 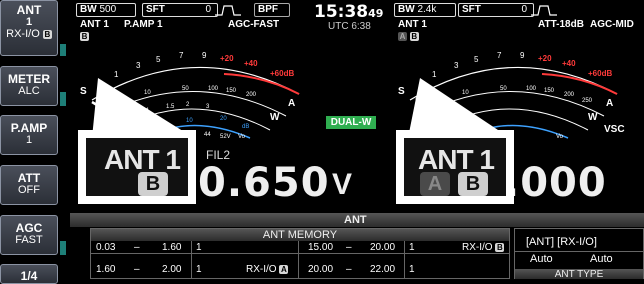 What do you see at coordinates (264, 183) in the screenshot?
I see `main-frequency: 0.650` at bounding box center [264, 183].